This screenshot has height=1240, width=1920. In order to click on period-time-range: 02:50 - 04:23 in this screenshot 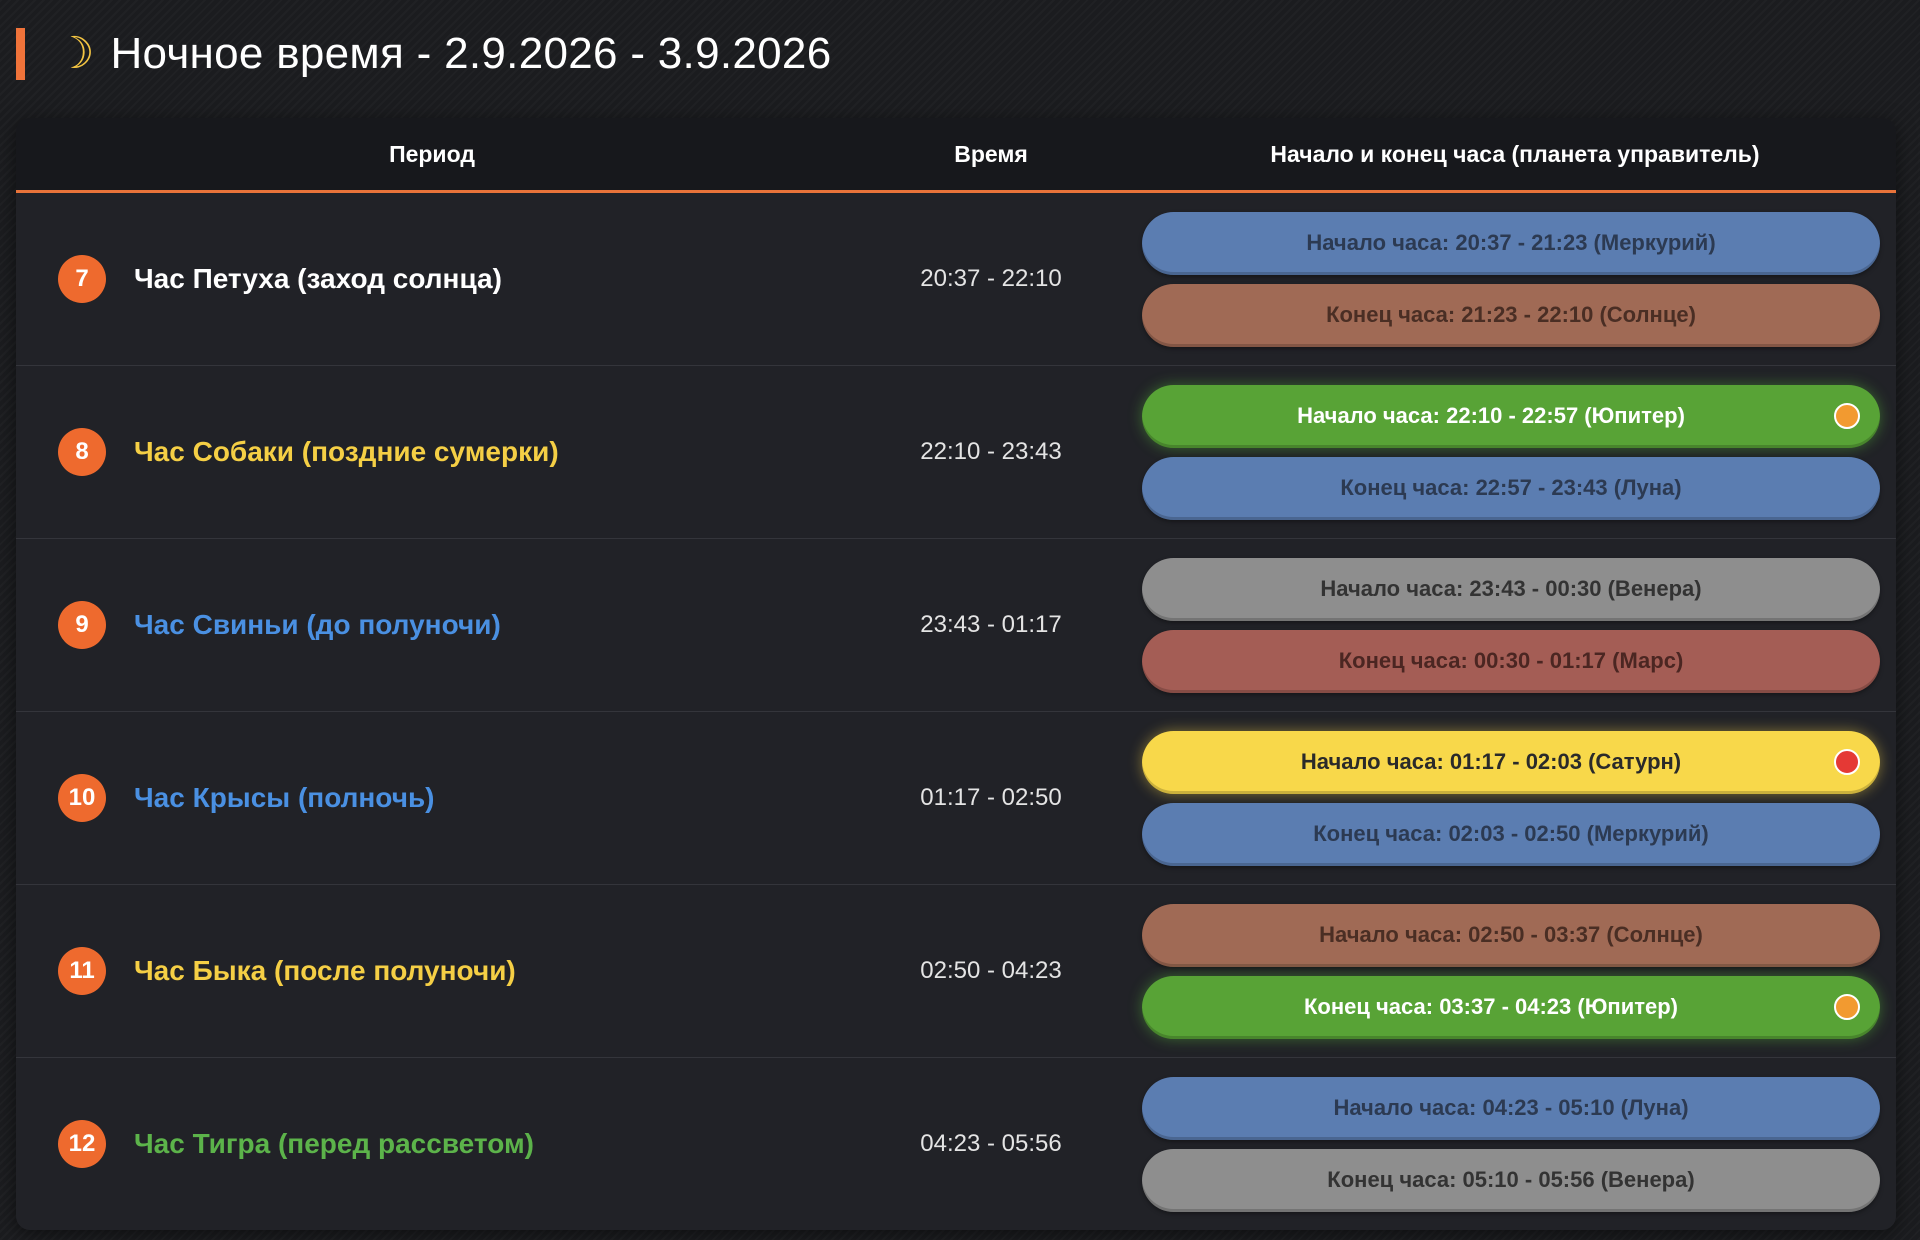, I will do `click(991, 970)`.